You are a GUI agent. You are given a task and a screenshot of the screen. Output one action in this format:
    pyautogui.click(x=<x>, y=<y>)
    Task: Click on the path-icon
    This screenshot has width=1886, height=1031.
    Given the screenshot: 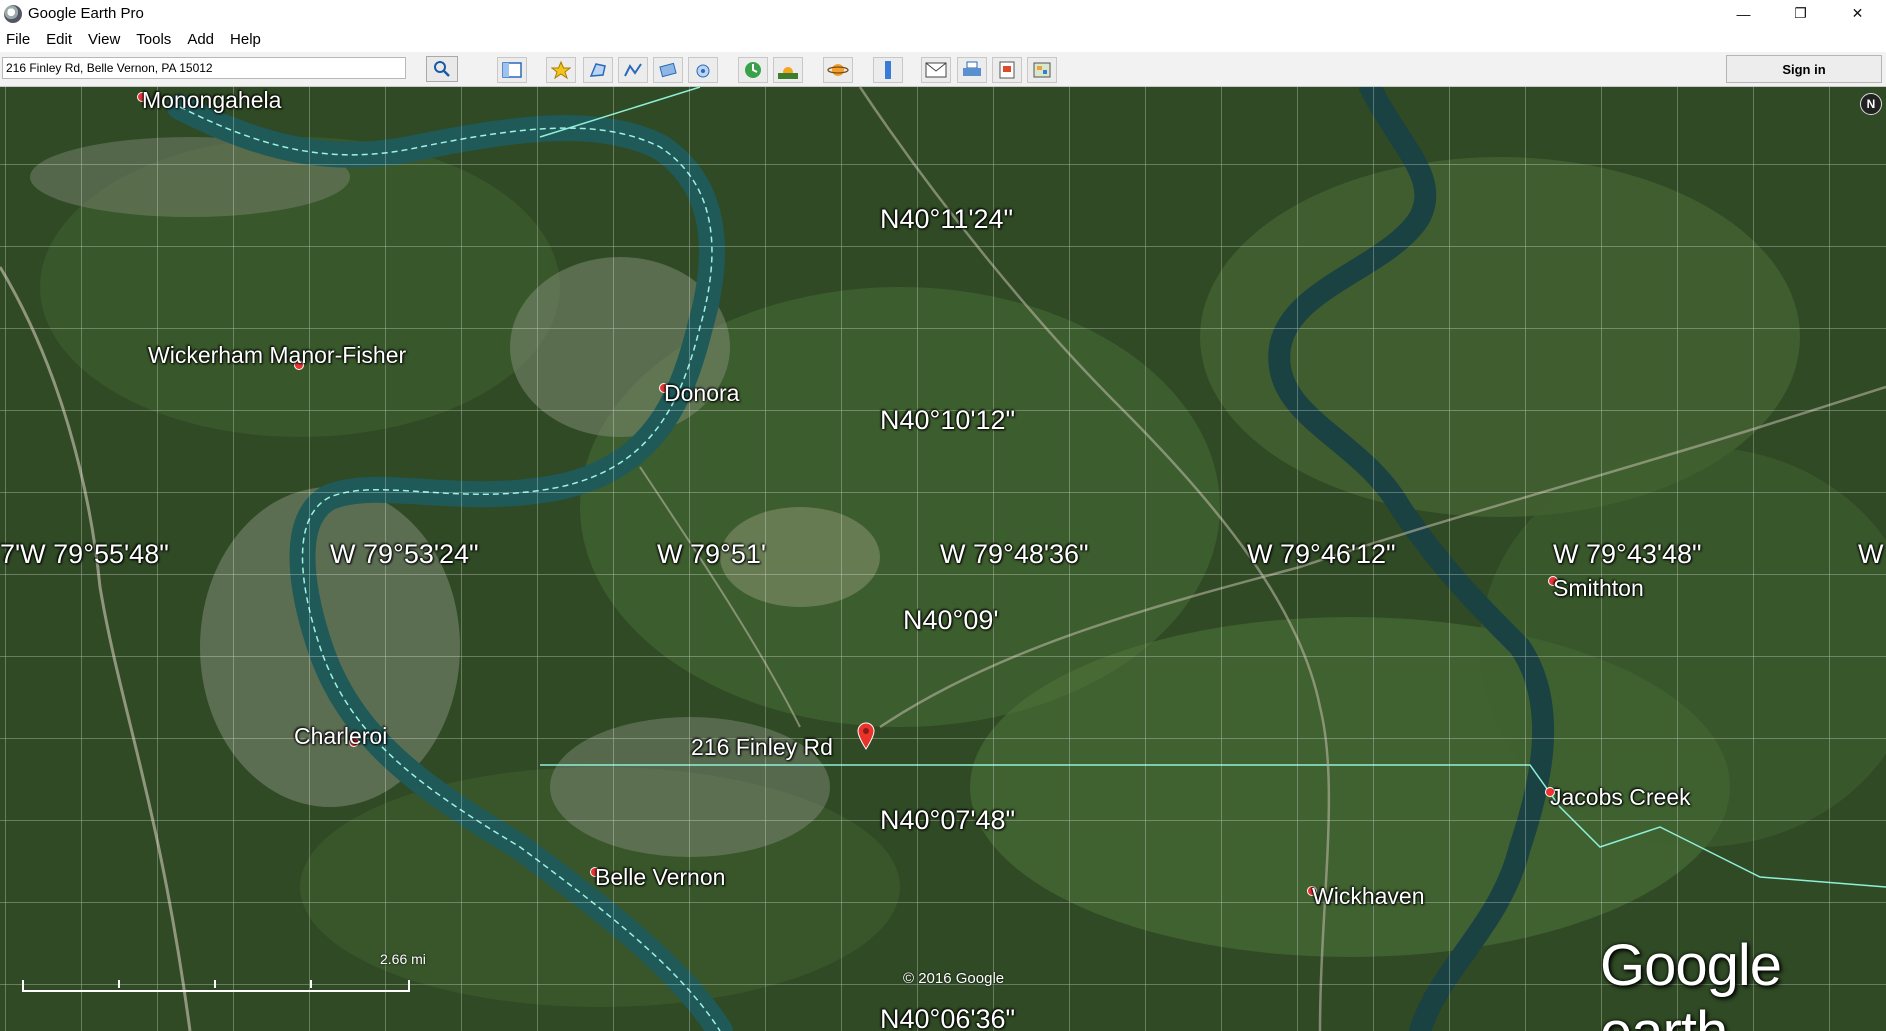 What is the action you would take?
    pyautogui.click(x=633, y=70)
    